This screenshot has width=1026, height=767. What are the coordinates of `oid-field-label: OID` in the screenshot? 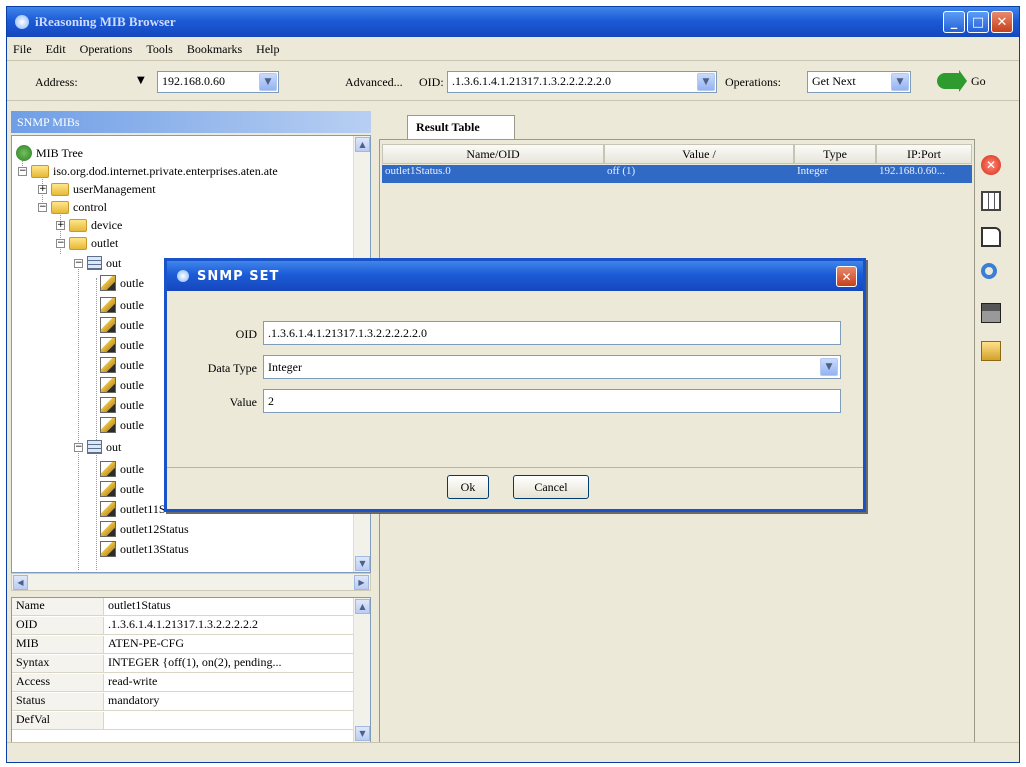 It's located at (246, 334).